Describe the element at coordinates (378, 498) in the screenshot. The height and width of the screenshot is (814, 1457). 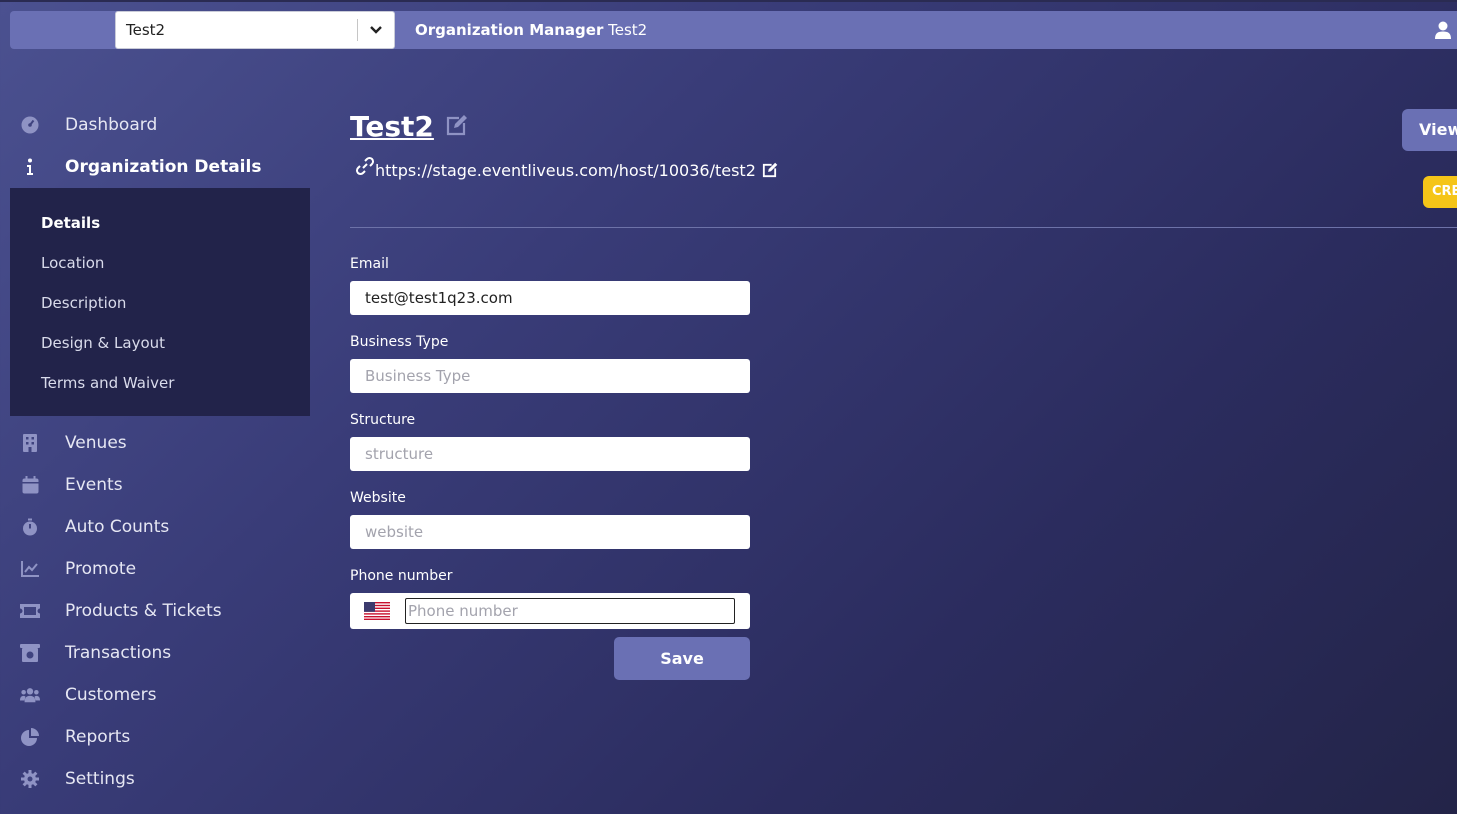
I see `website-label: Website` at that location.